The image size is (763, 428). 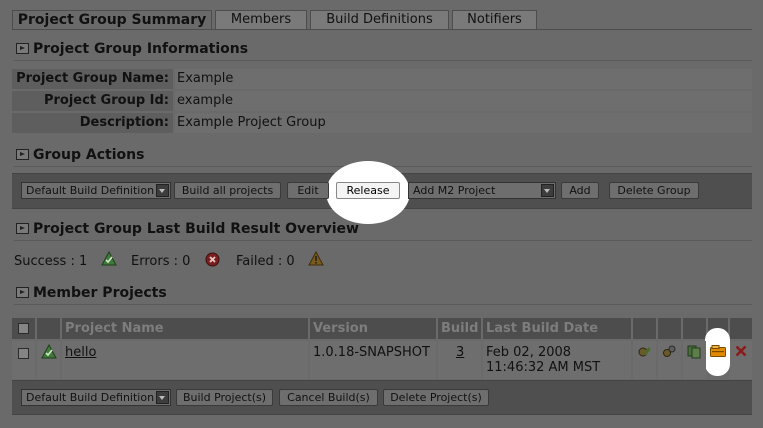 What do you see at coordinates (112, 20) in the screenshot?
I see `tab-project-group-summary: Project Group Summary` at bounding box center [112, 20].